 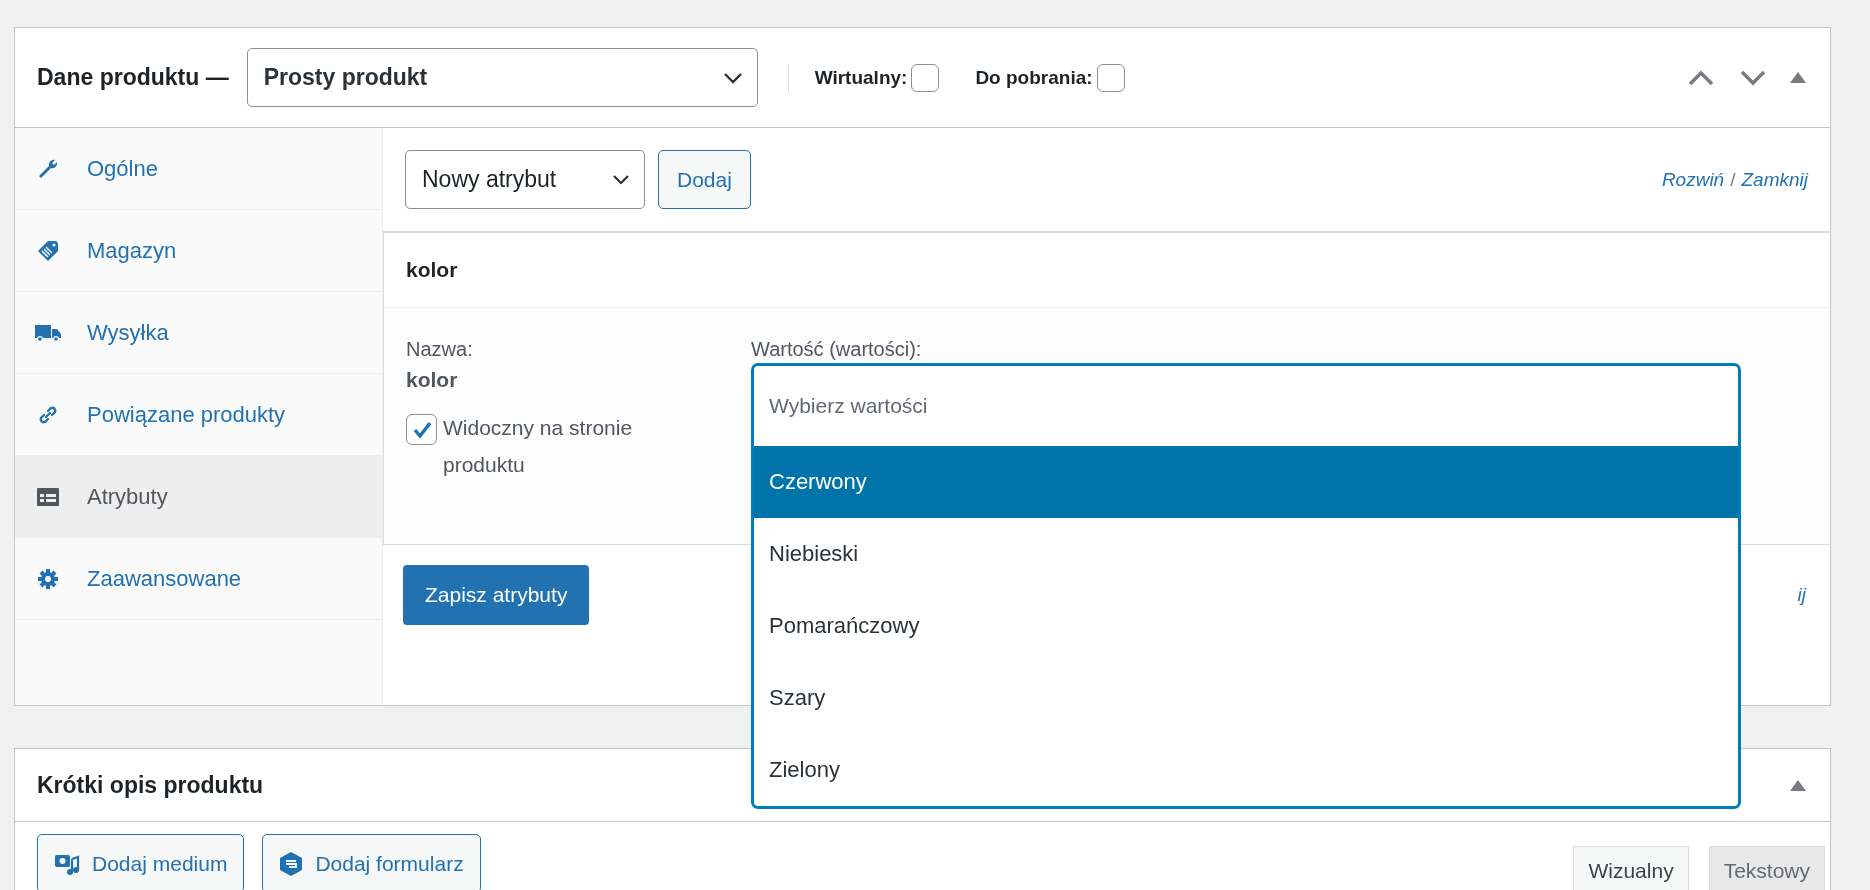 What do you see at coordinates (198, 333) in the screenshot?
I see `sidebar-tab: Wysyłka` at bounding box center [198, 333].